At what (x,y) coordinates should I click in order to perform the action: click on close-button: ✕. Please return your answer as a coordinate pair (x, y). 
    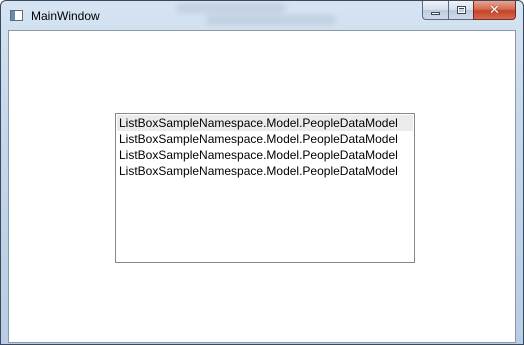
    Looking at the image, I should click on (494, 10).